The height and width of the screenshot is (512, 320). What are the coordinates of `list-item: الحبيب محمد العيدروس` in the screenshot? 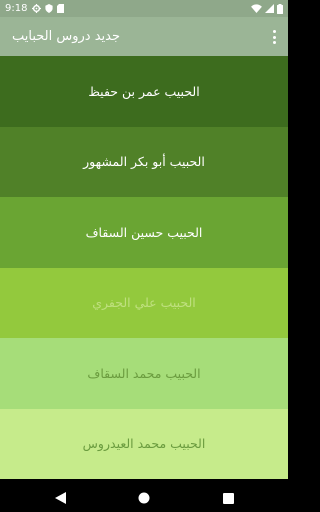 It's located at (144, 443).